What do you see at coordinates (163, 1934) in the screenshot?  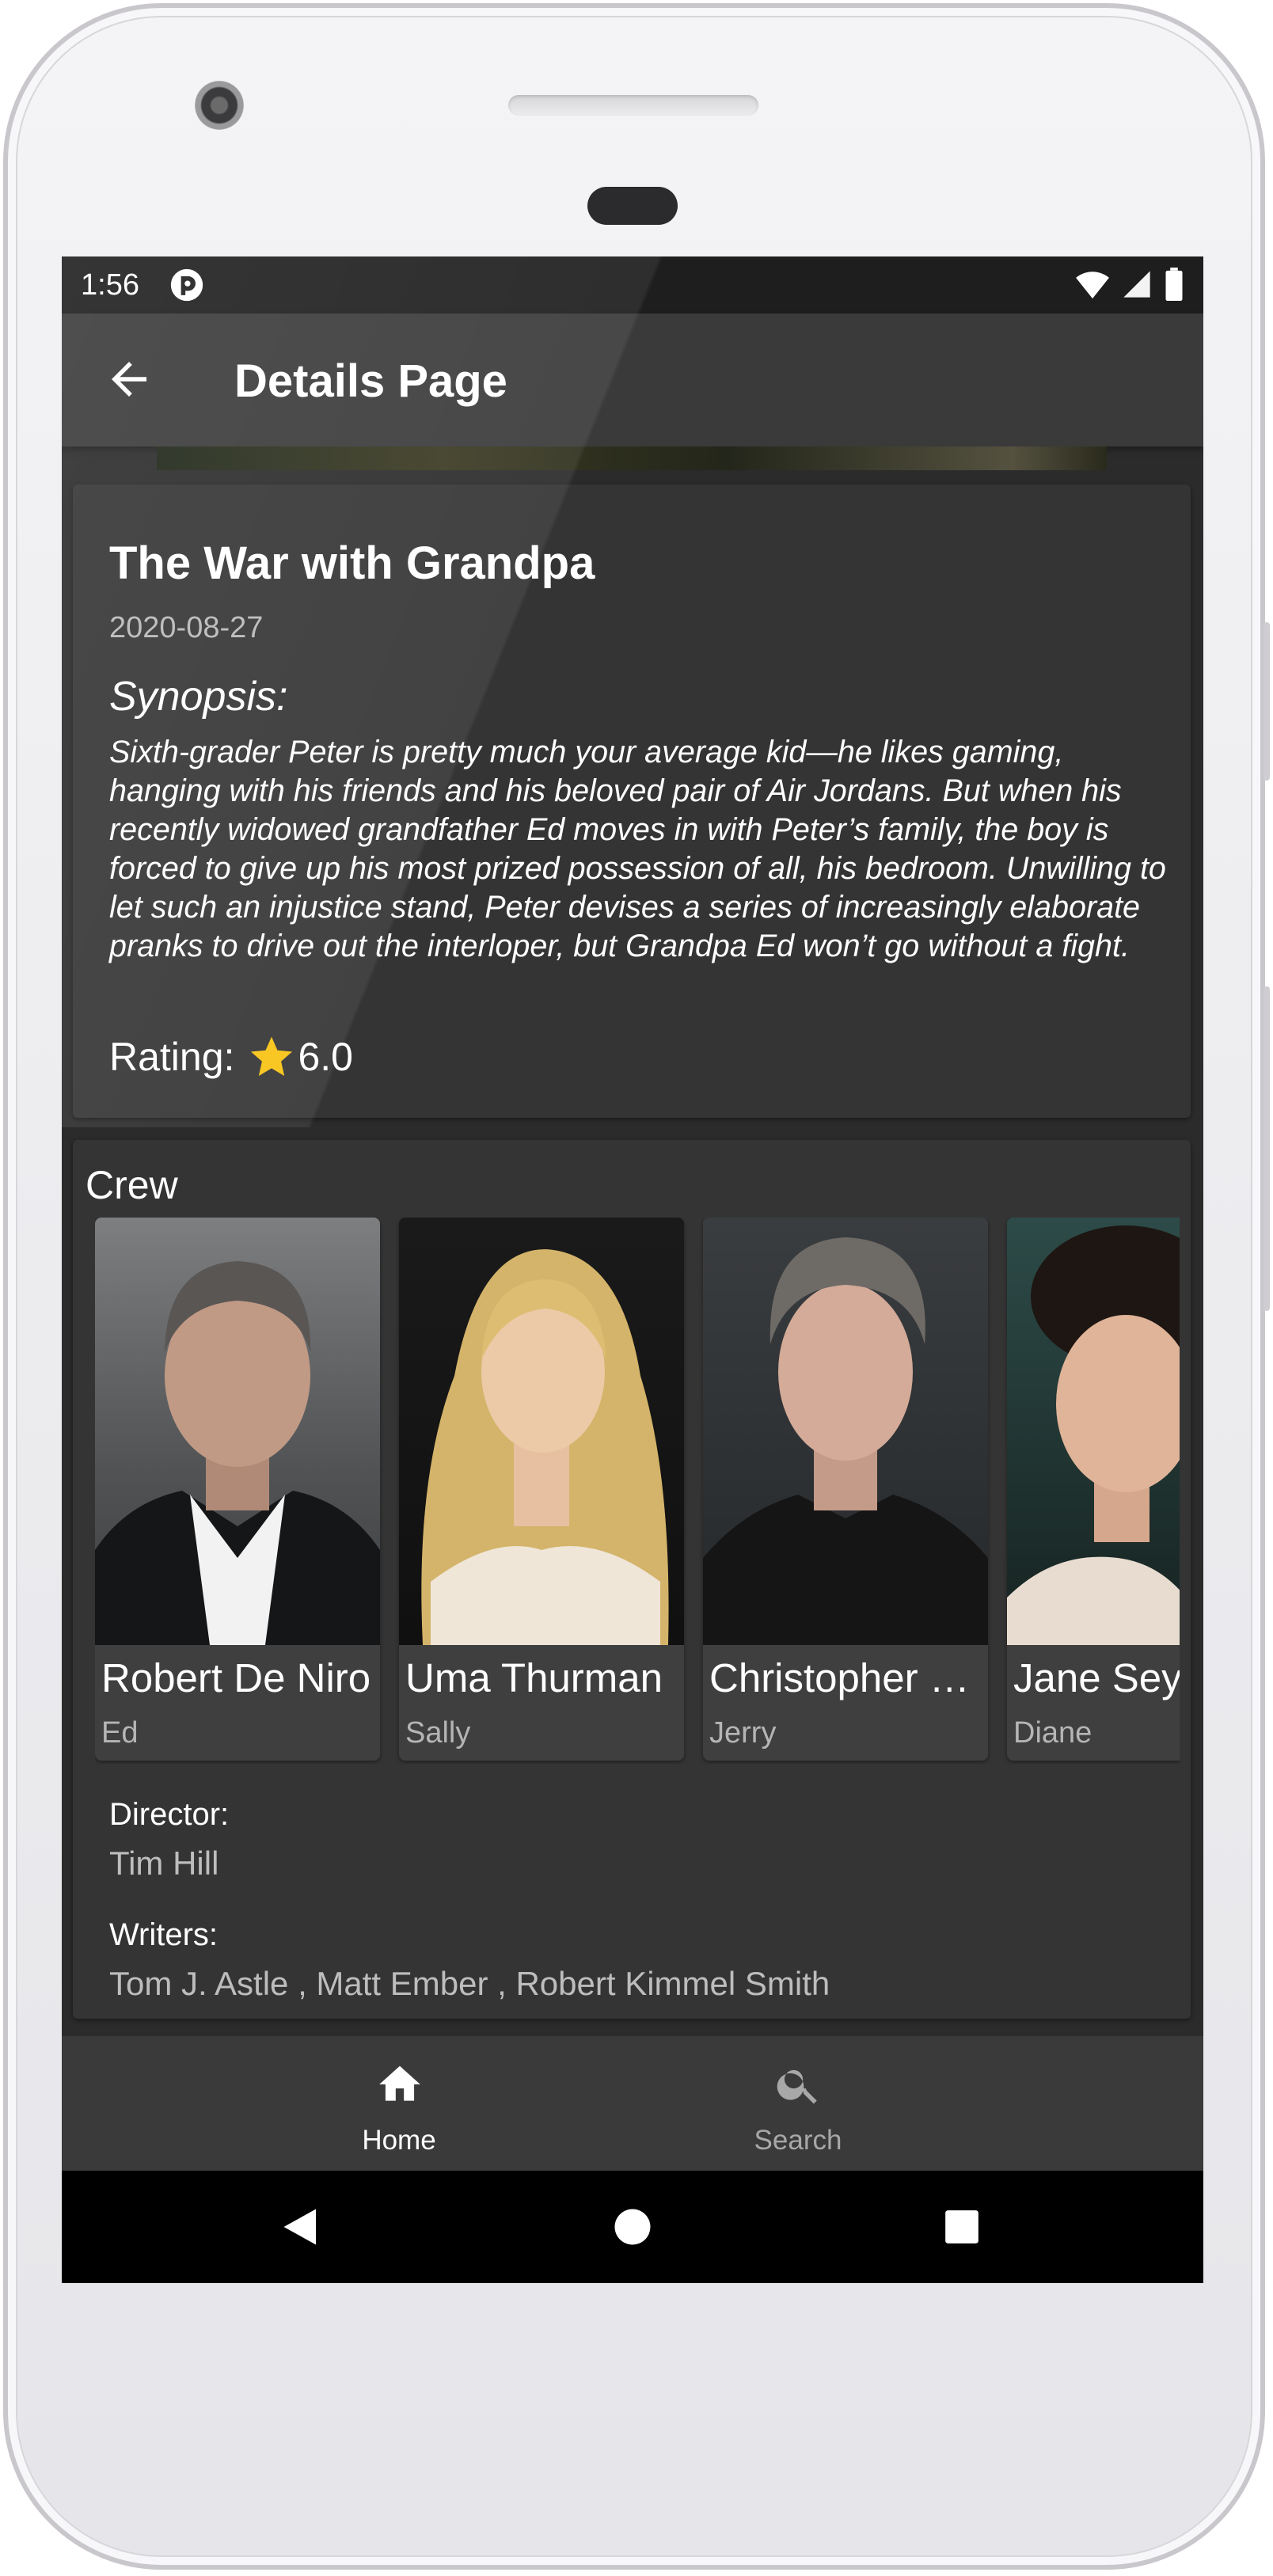 I see `writers-label: Writers:` at bounding box center [163, 1934].